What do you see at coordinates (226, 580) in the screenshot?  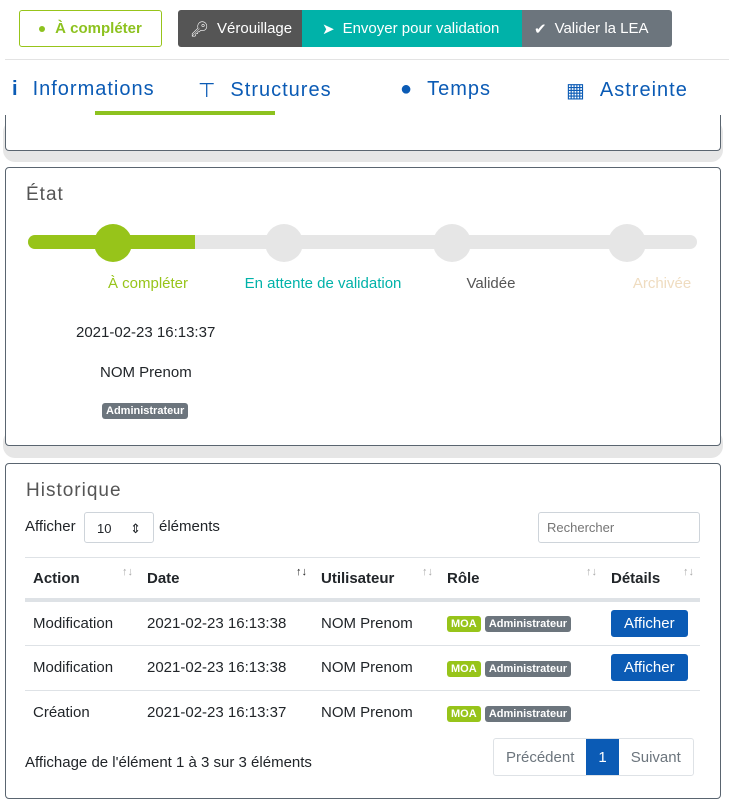 I see `col-date: Date ↑↓` at bounding box center [226, 580].